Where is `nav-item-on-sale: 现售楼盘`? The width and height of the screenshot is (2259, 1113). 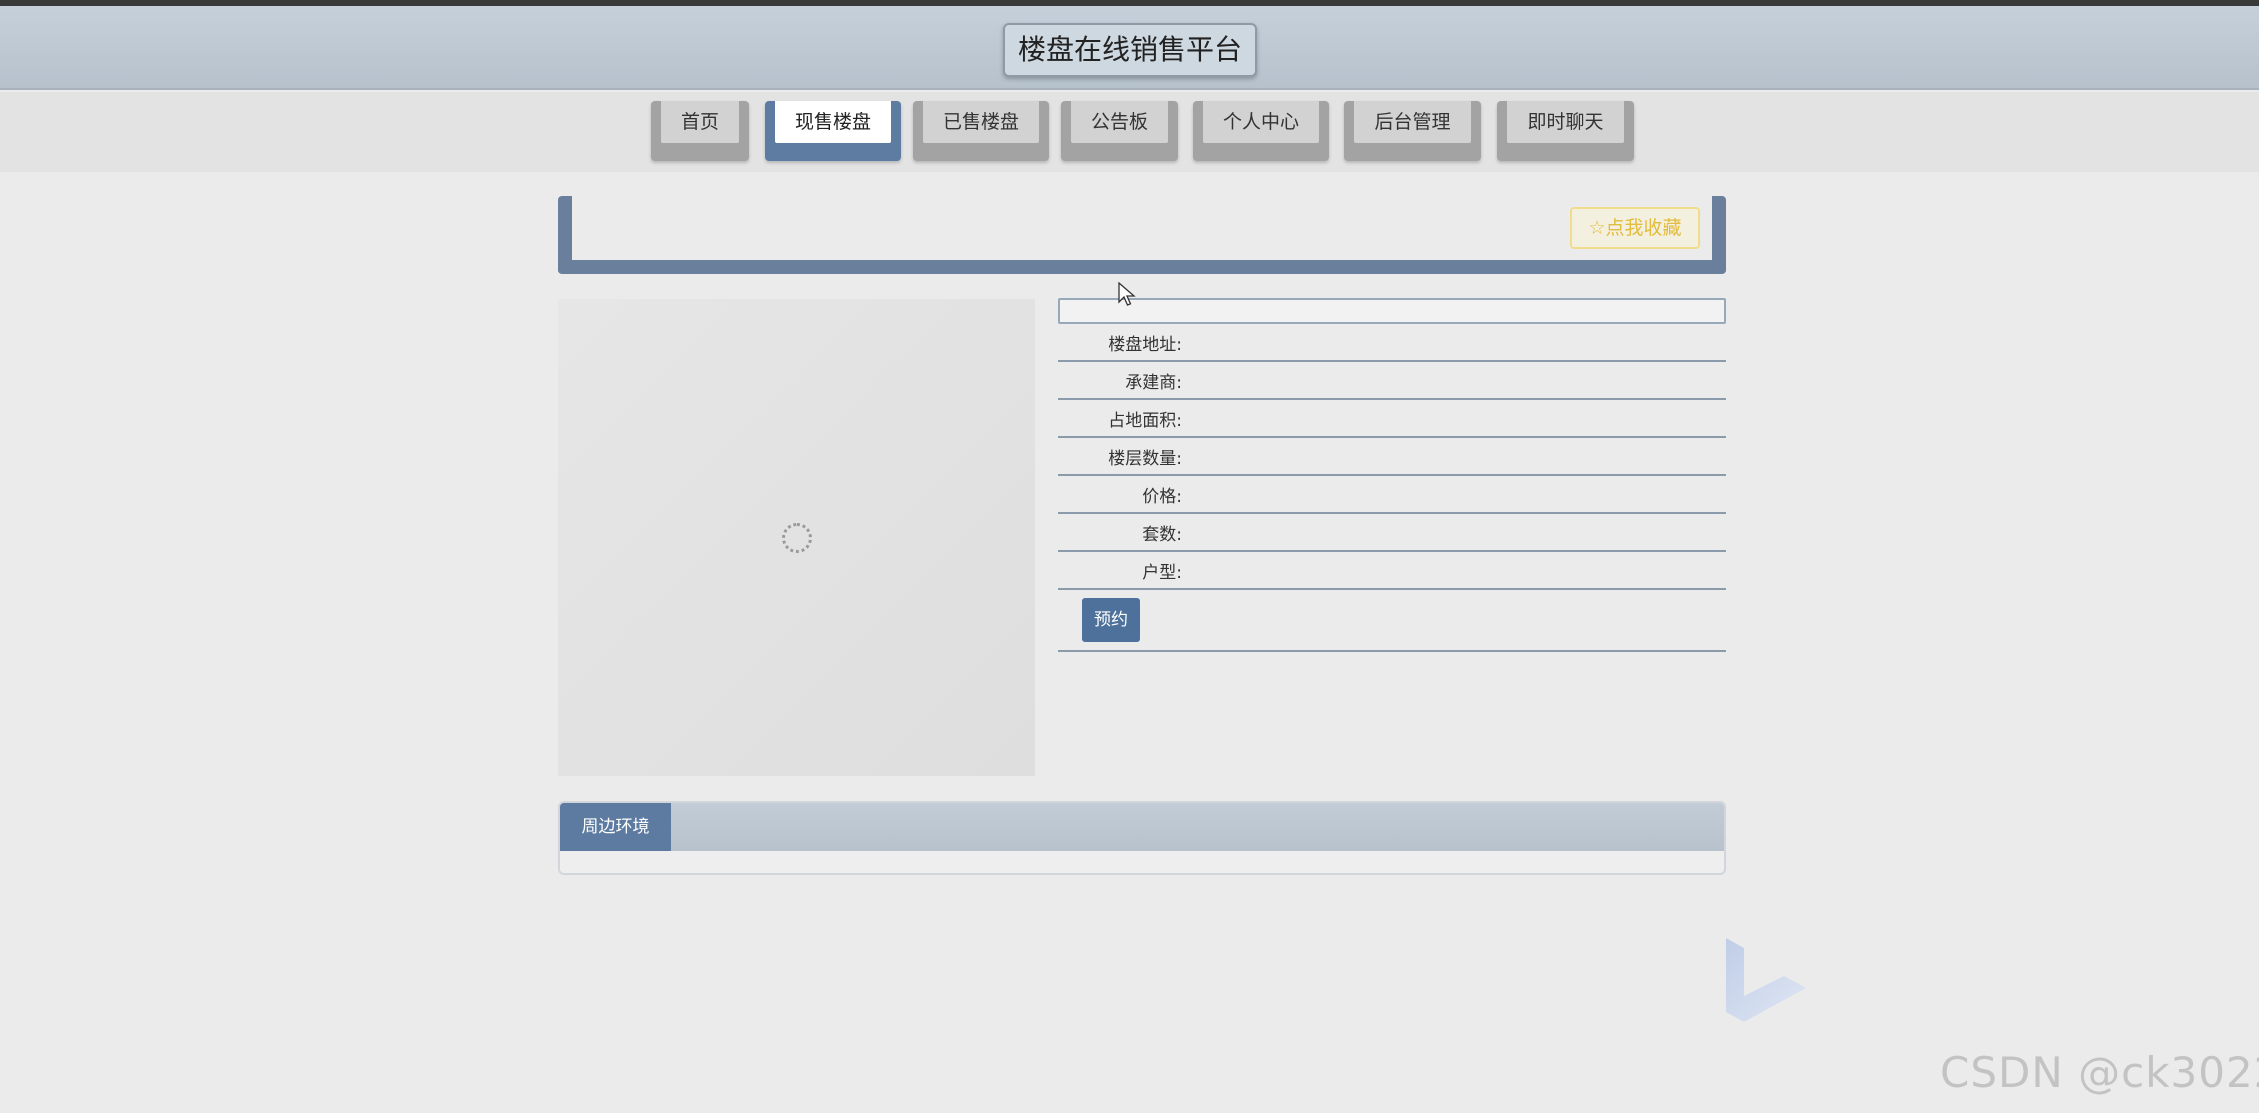
nav-item-on-sale: 现售楼盘 is located at coordinates (833, 131).